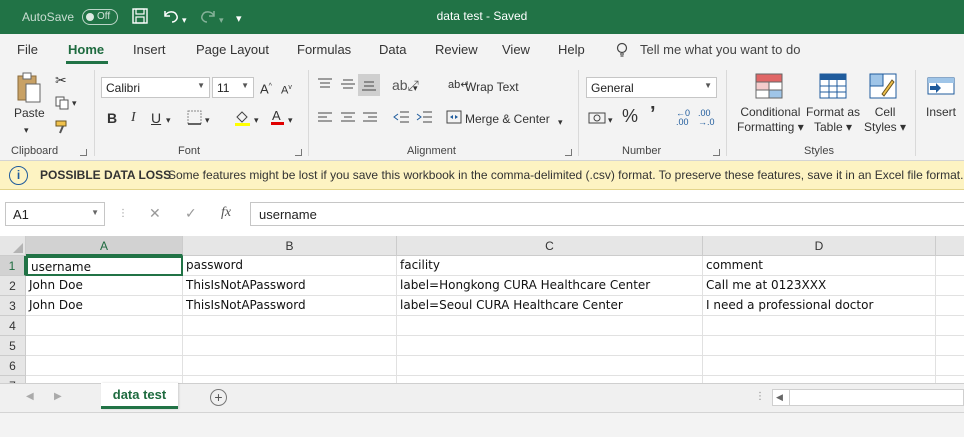  I want to click on row-header-7: 7, so click(13, 379).